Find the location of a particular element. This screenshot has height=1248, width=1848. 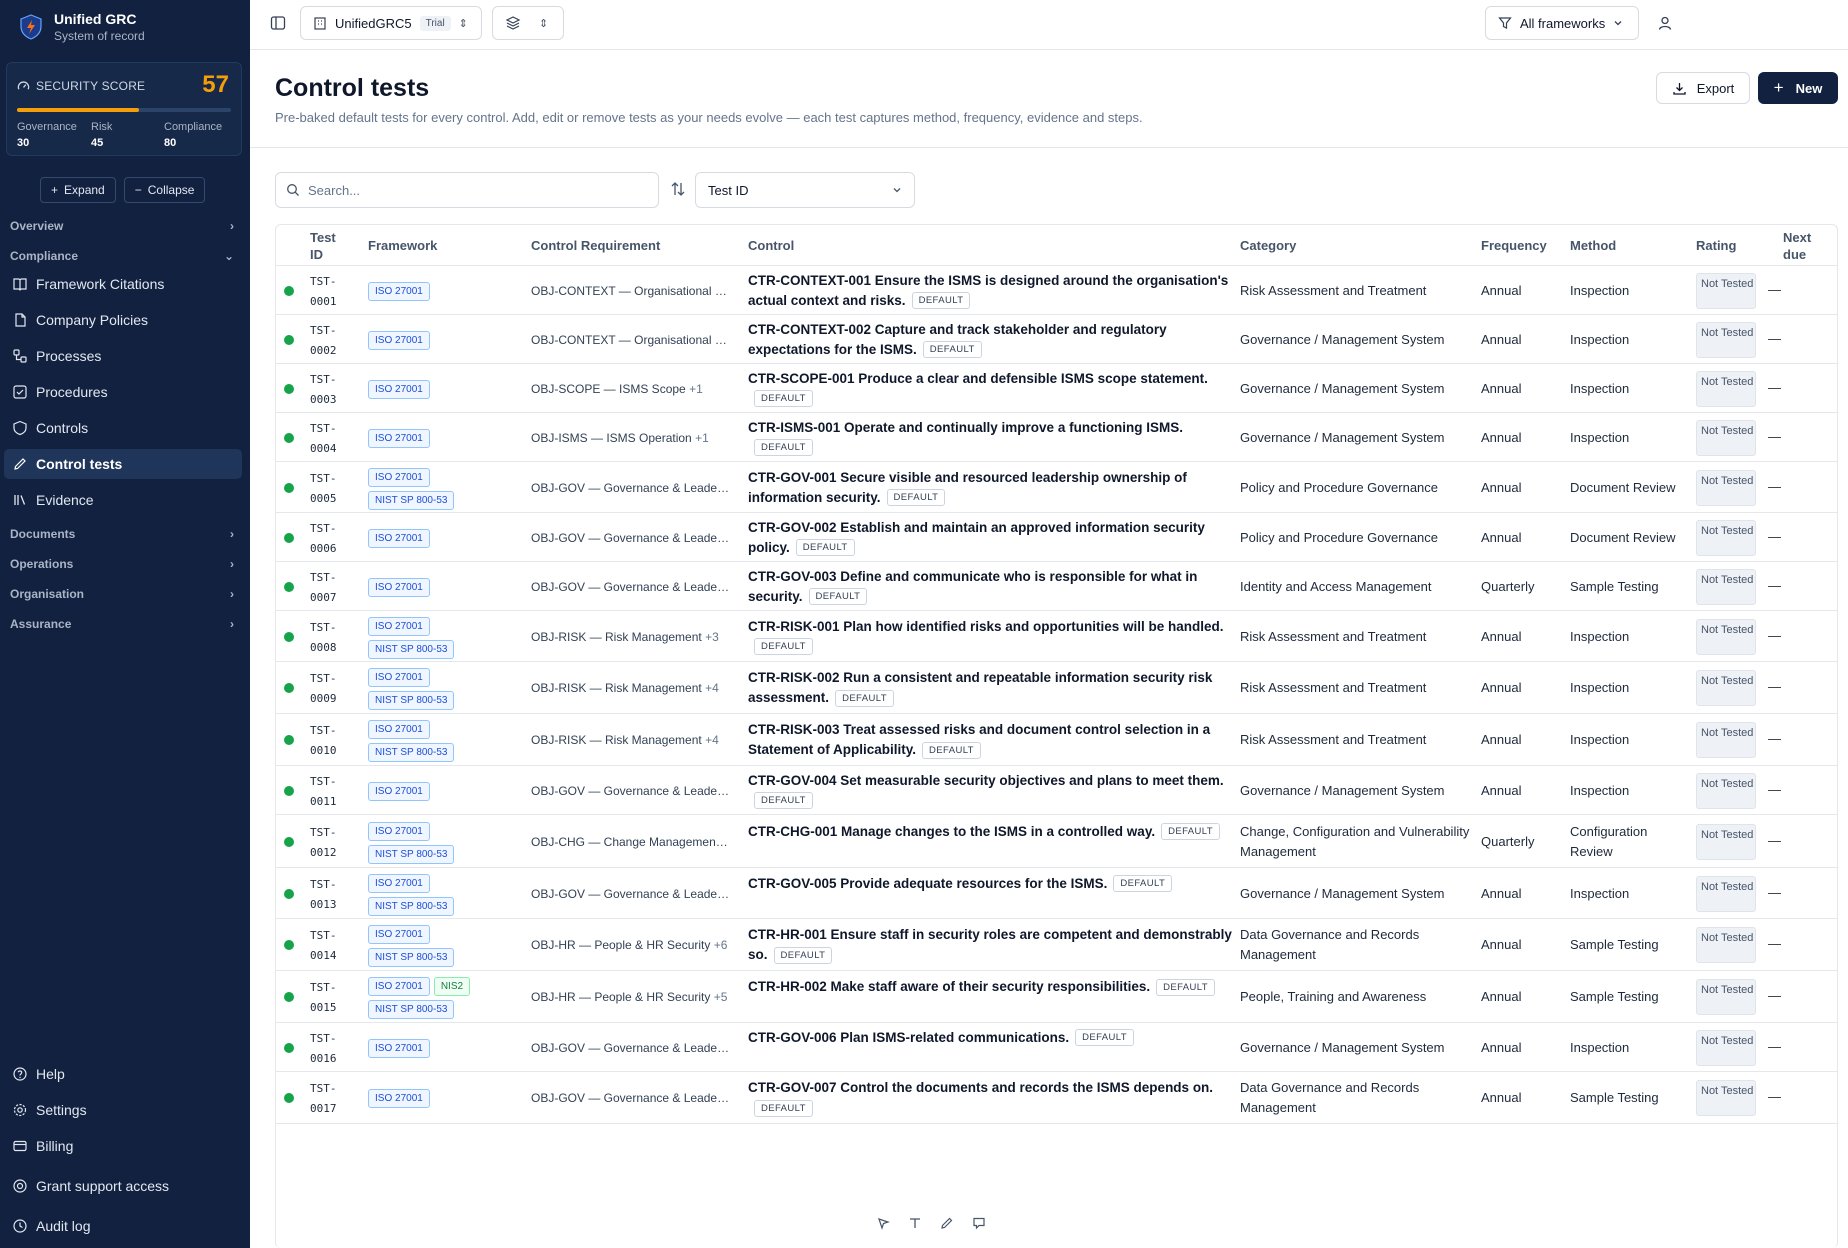

control-requirement: OBJ-ISMS — ISMS Operation +1 is located at coordinates (631, 438).